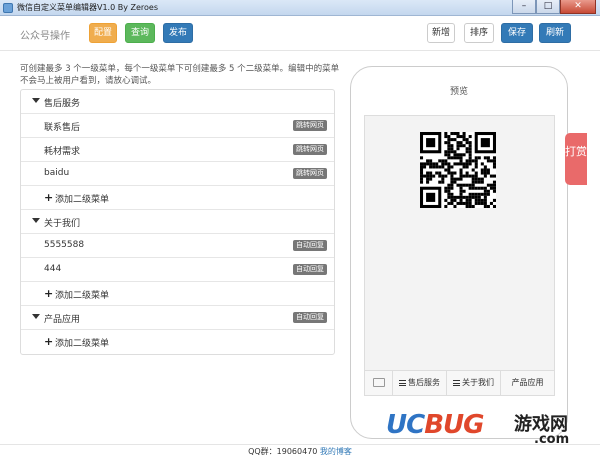  Describe the element at coordinates (178, 33) in the screenshot. I see `publish-button: 发布` at that location.